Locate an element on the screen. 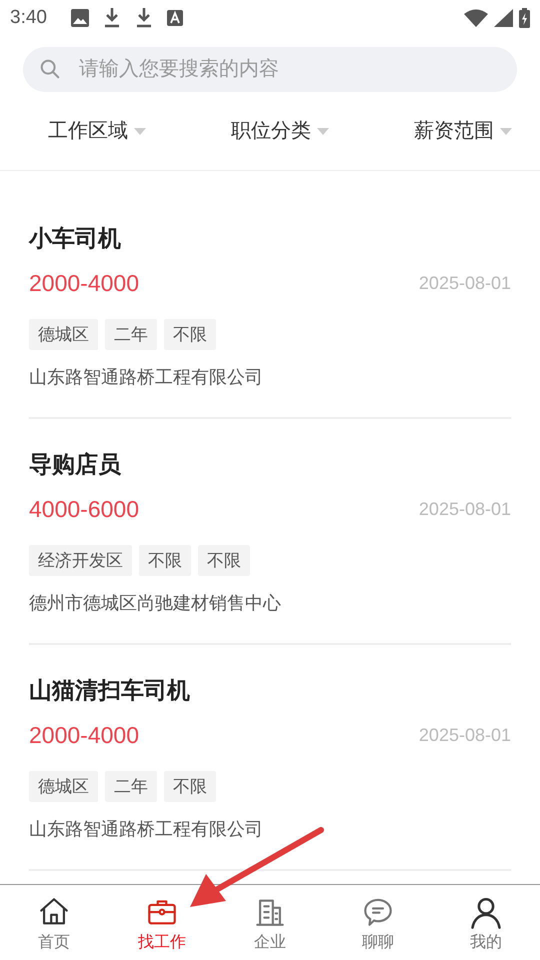  job-title: 导购店员 is located at coordinates (75, 464).